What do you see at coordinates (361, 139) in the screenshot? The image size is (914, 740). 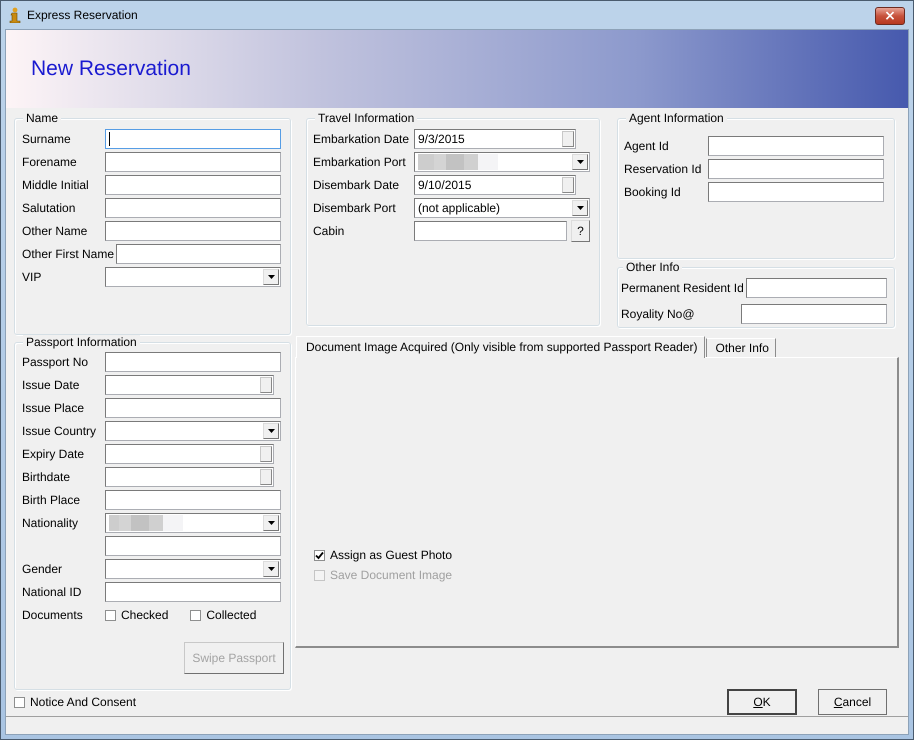 I see `field-label: Embarkation Date` at bounding box center [361, 139].